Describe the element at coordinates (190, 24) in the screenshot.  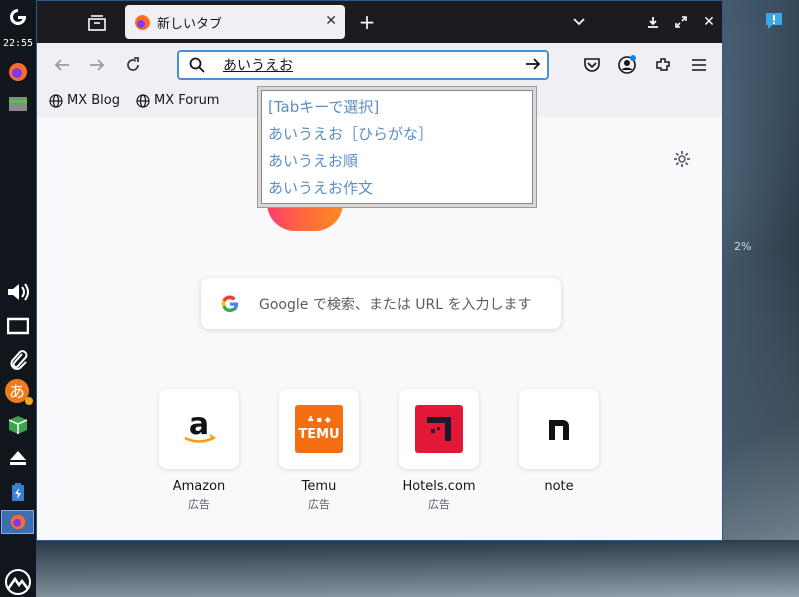
I see `tab-title: 新しいタブ` at that location.